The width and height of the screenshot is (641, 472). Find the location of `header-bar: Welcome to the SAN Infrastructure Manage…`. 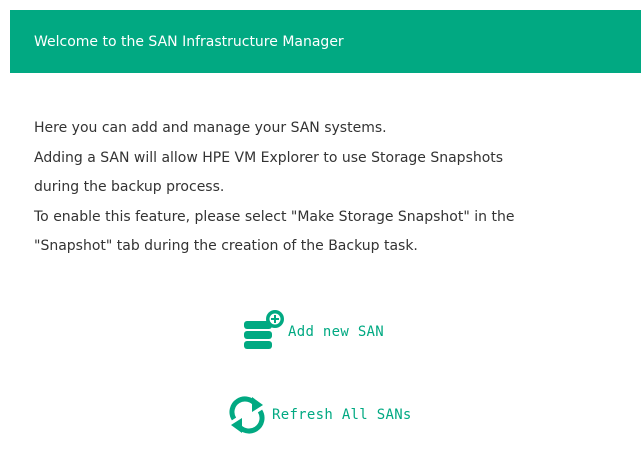

header-bar: Welcome to the SAN Infrastructure Manage… is located at coordinates (325, 41).